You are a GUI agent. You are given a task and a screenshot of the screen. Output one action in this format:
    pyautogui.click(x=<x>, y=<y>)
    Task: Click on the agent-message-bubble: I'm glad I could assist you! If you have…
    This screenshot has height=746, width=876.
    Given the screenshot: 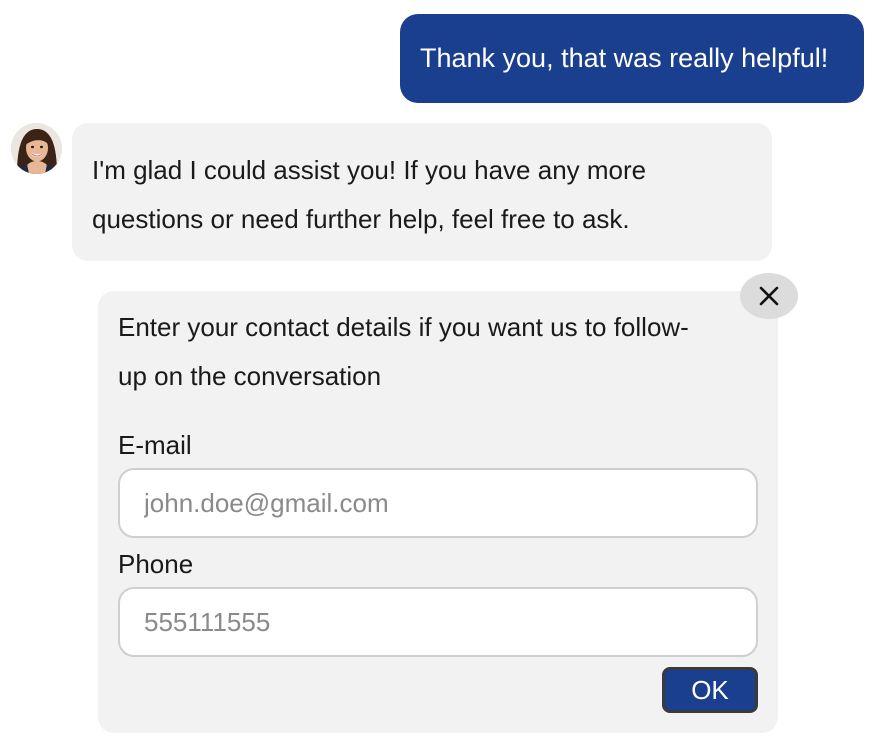 What is the action you would take?
    pyautogui.click(x=422, y=192)
    